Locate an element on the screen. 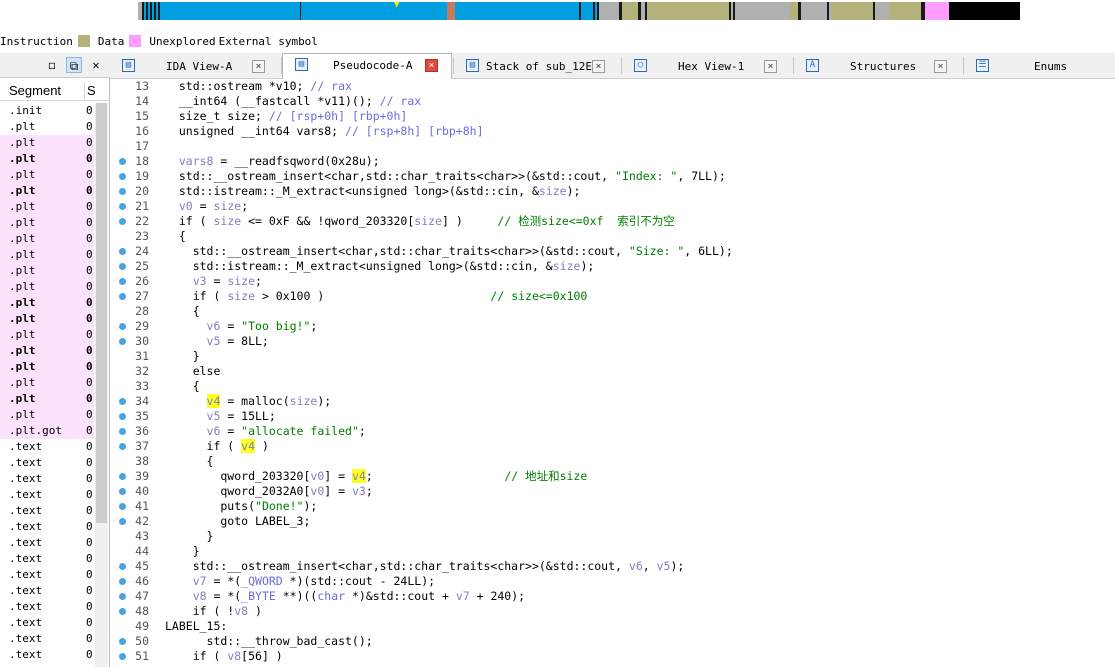  code-line: 34 v4 = malloc(size); is located at coordinates (613, 401).